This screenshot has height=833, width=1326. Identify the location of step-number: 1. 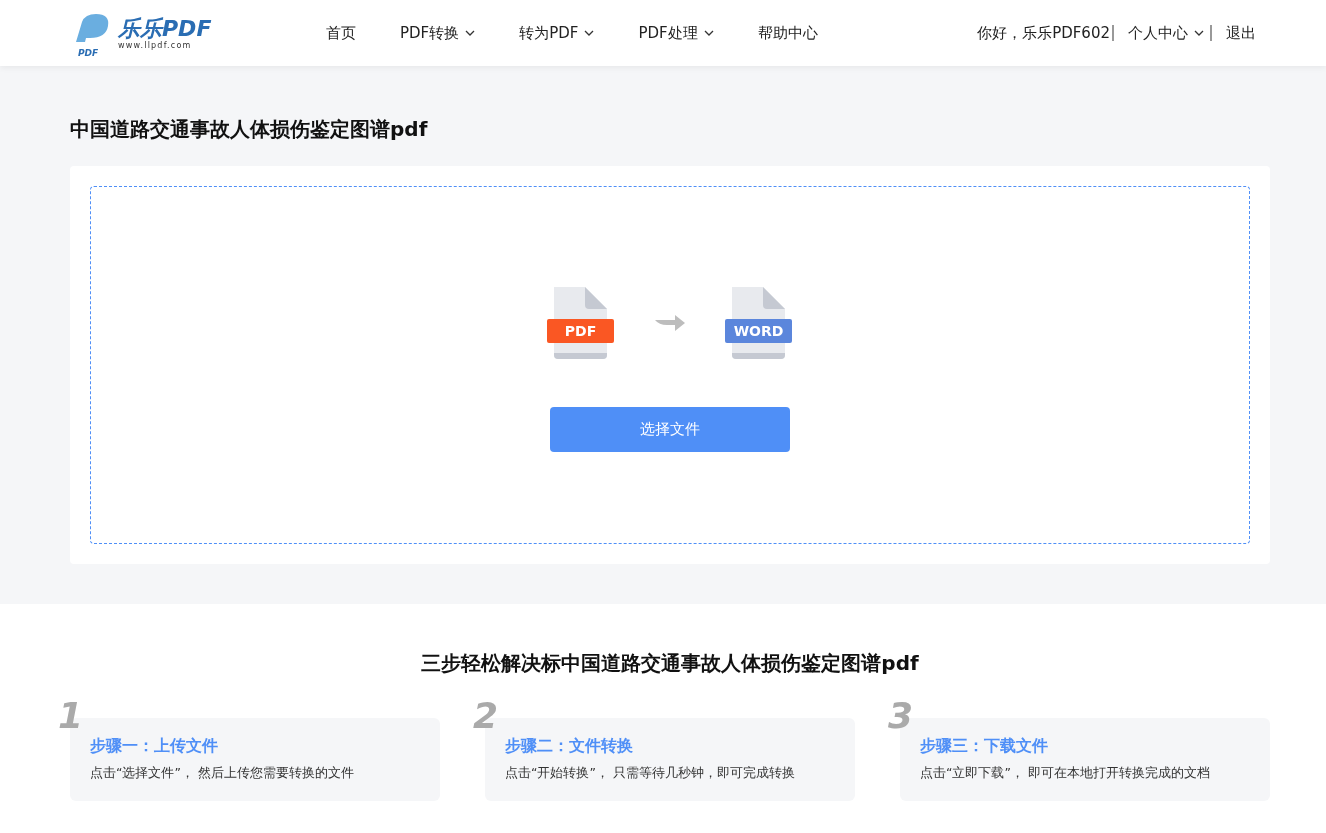
(71, 716).